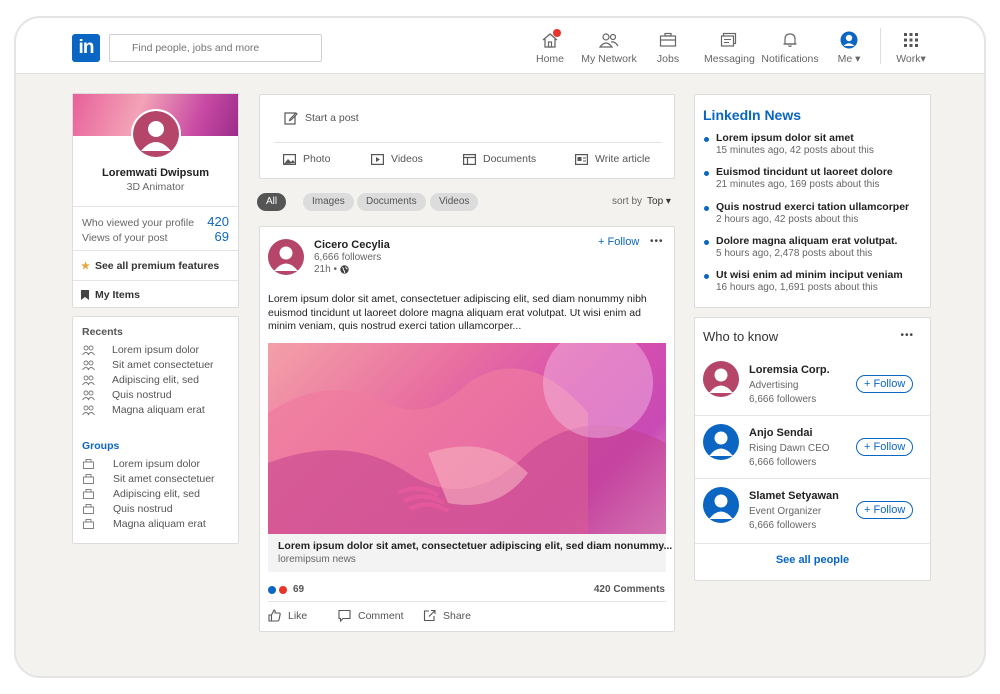 The width and height of the screenshot is (1000, 694). I want to click on premium-link: ★ See all premium features, so click(150, 266).